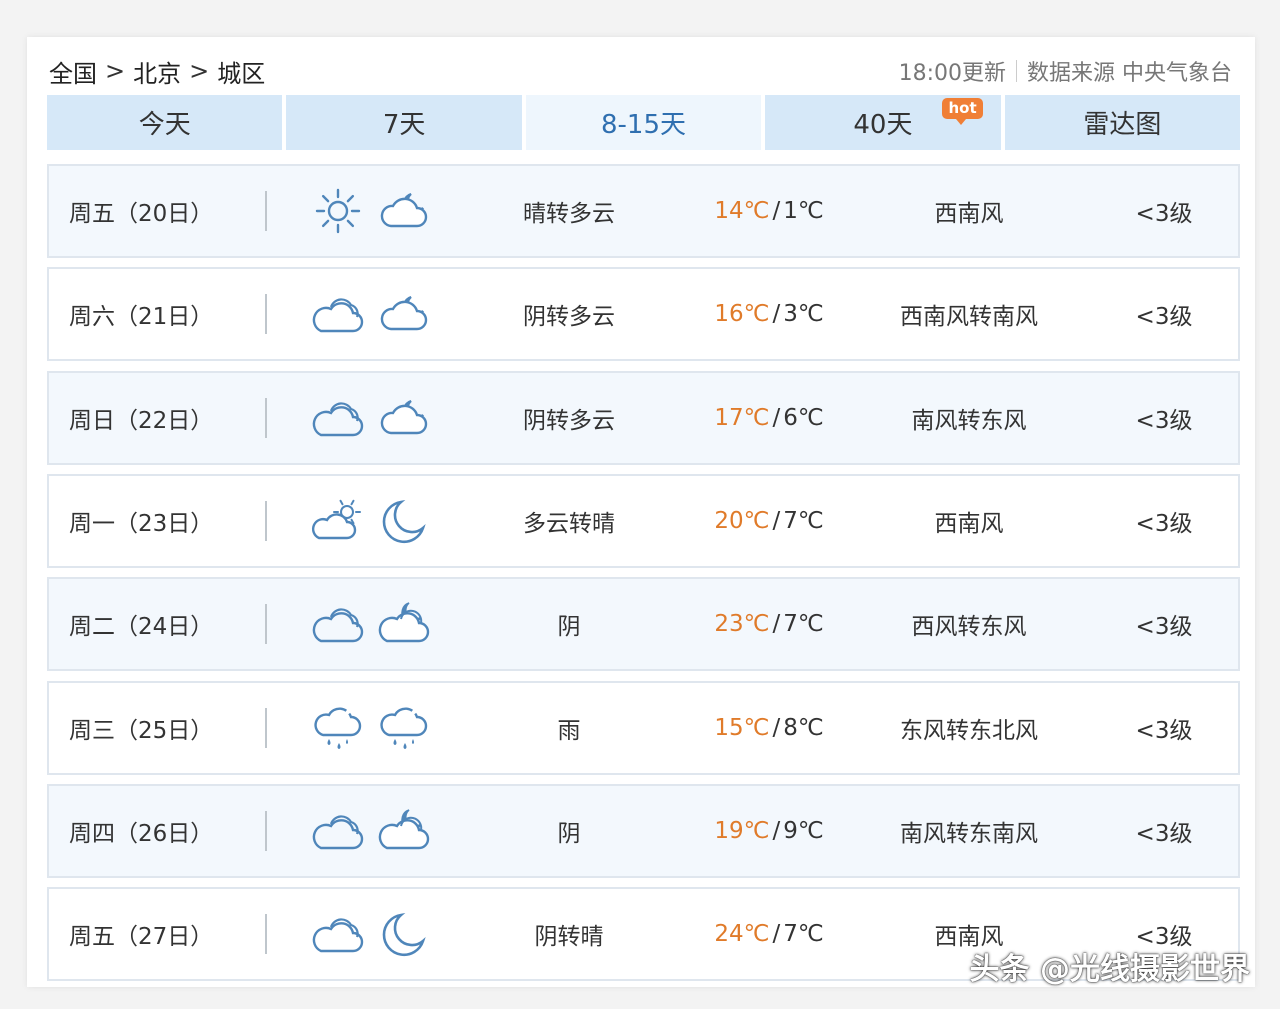 Image resolution: width=1280 pixels, height=1009 pixels. What do you see at coordinates (769, 728) in the screenshot?
I see `temperature: 15℃ / 8℃` at bounding box center [769, 728].